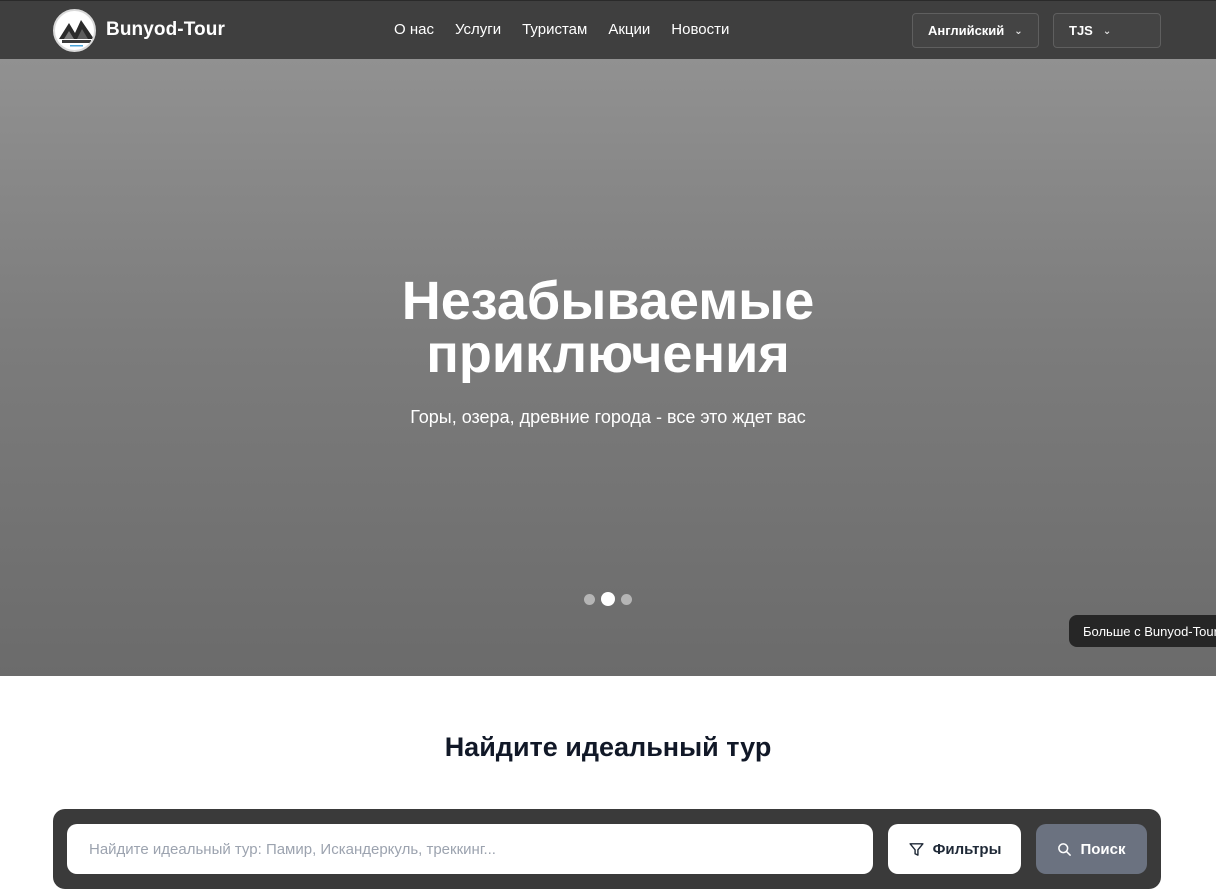  Describe the element at coordinates (1081, 30) in the screenshot. I see `currency-value: TJS` at that location.